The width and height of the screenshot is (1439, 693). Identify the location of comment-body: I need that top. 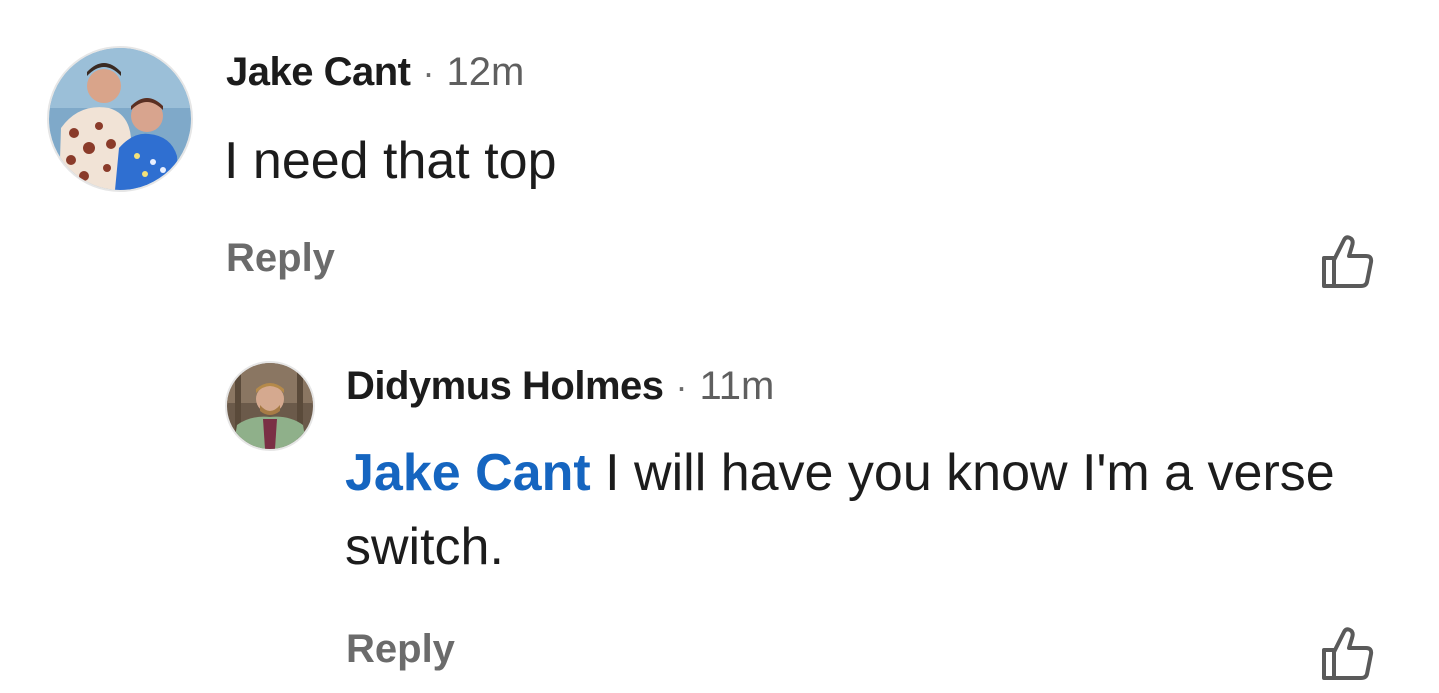
(390, 161).